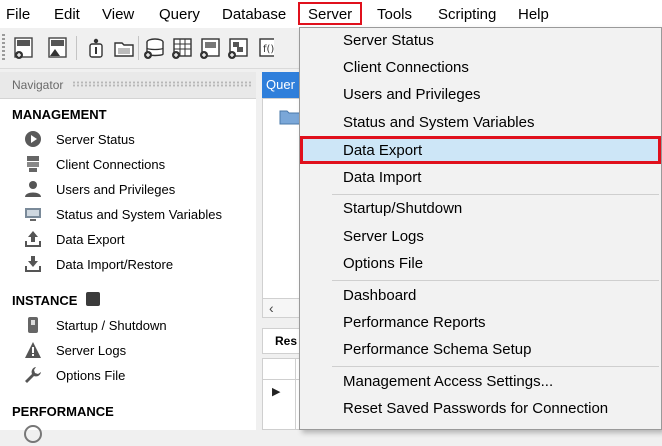 The image size is (662, 446). I want to click on menu-item-reset-saved-passwords: Reset Saved Passwords for Connection, so click(481, 409).